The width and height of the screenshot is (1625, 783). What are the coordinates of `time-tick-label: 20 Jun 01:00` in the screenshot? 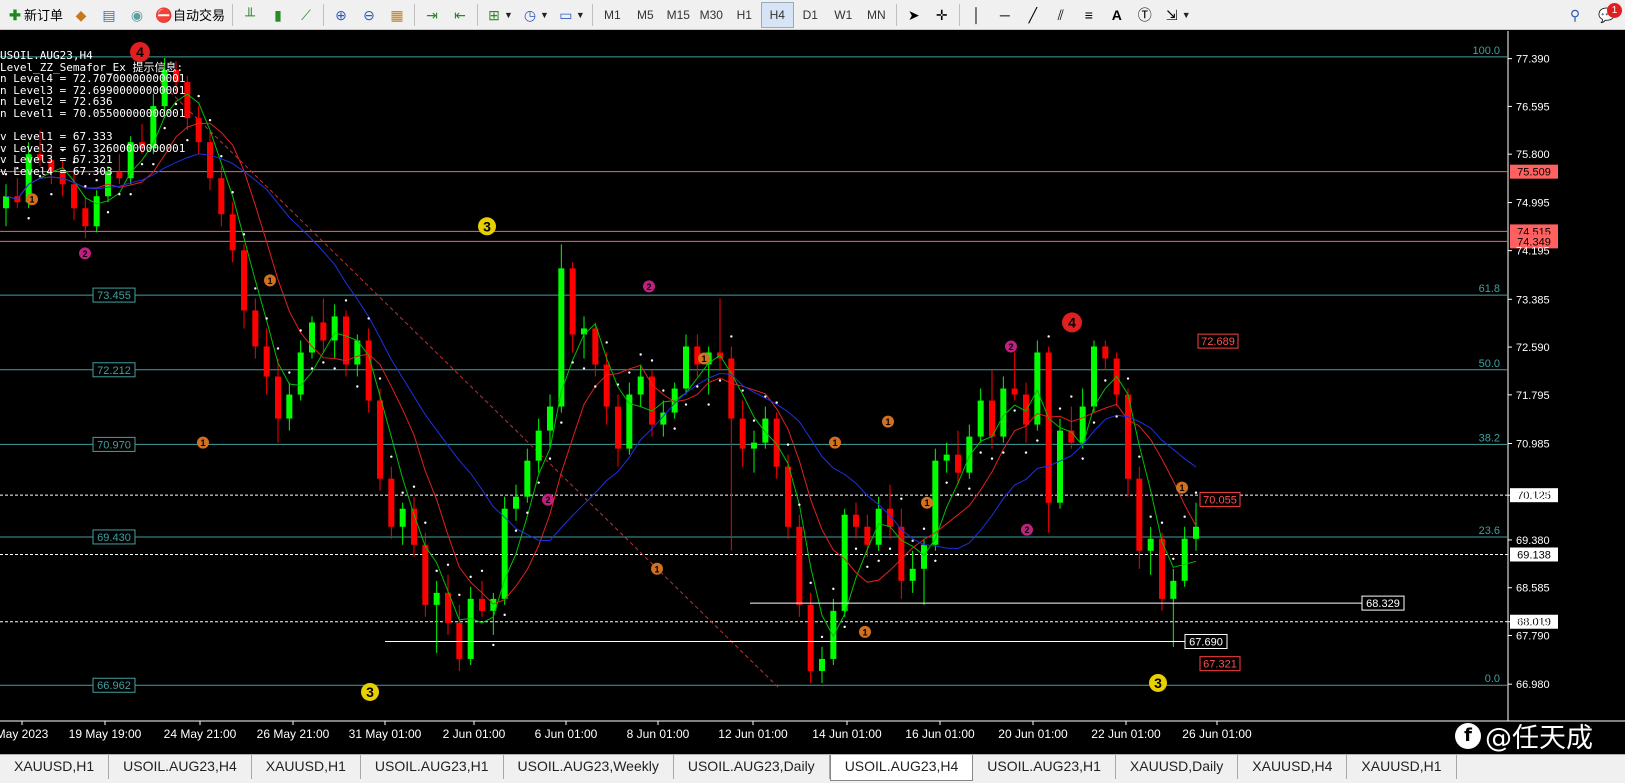 It's located at (1033, 734).